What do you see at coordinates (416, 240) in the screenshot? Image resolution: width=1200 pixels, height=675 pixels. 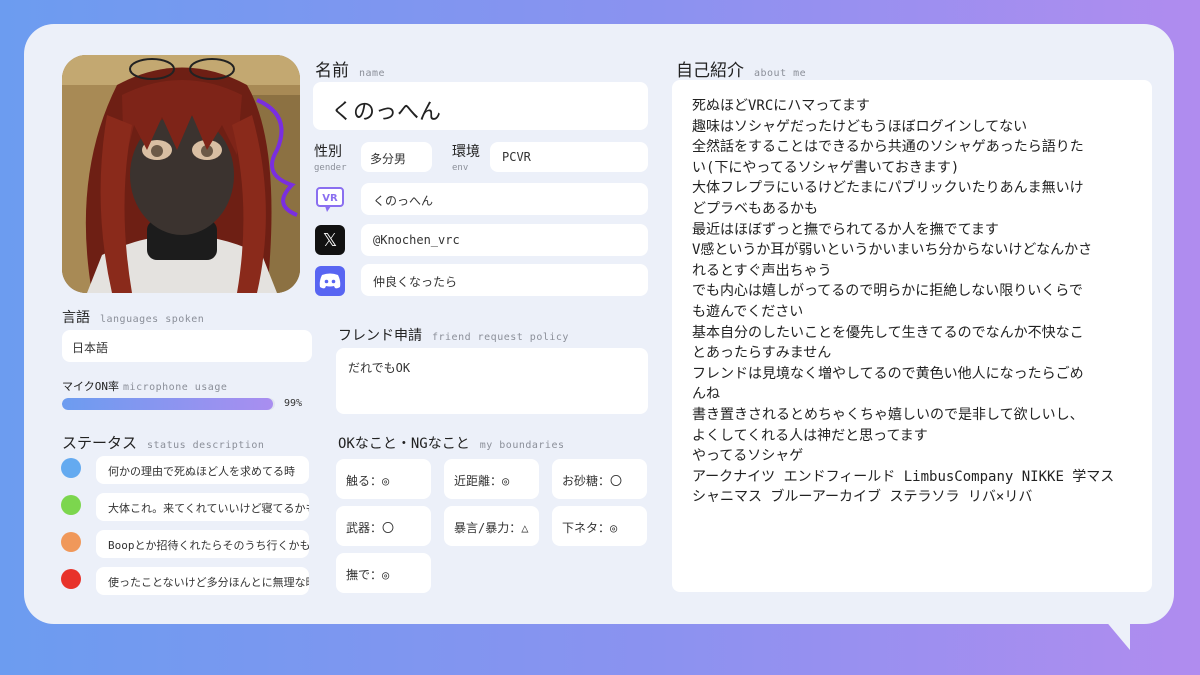 I see `x-account-value: @Knochen_vrc` at bounding box center [416, 240].